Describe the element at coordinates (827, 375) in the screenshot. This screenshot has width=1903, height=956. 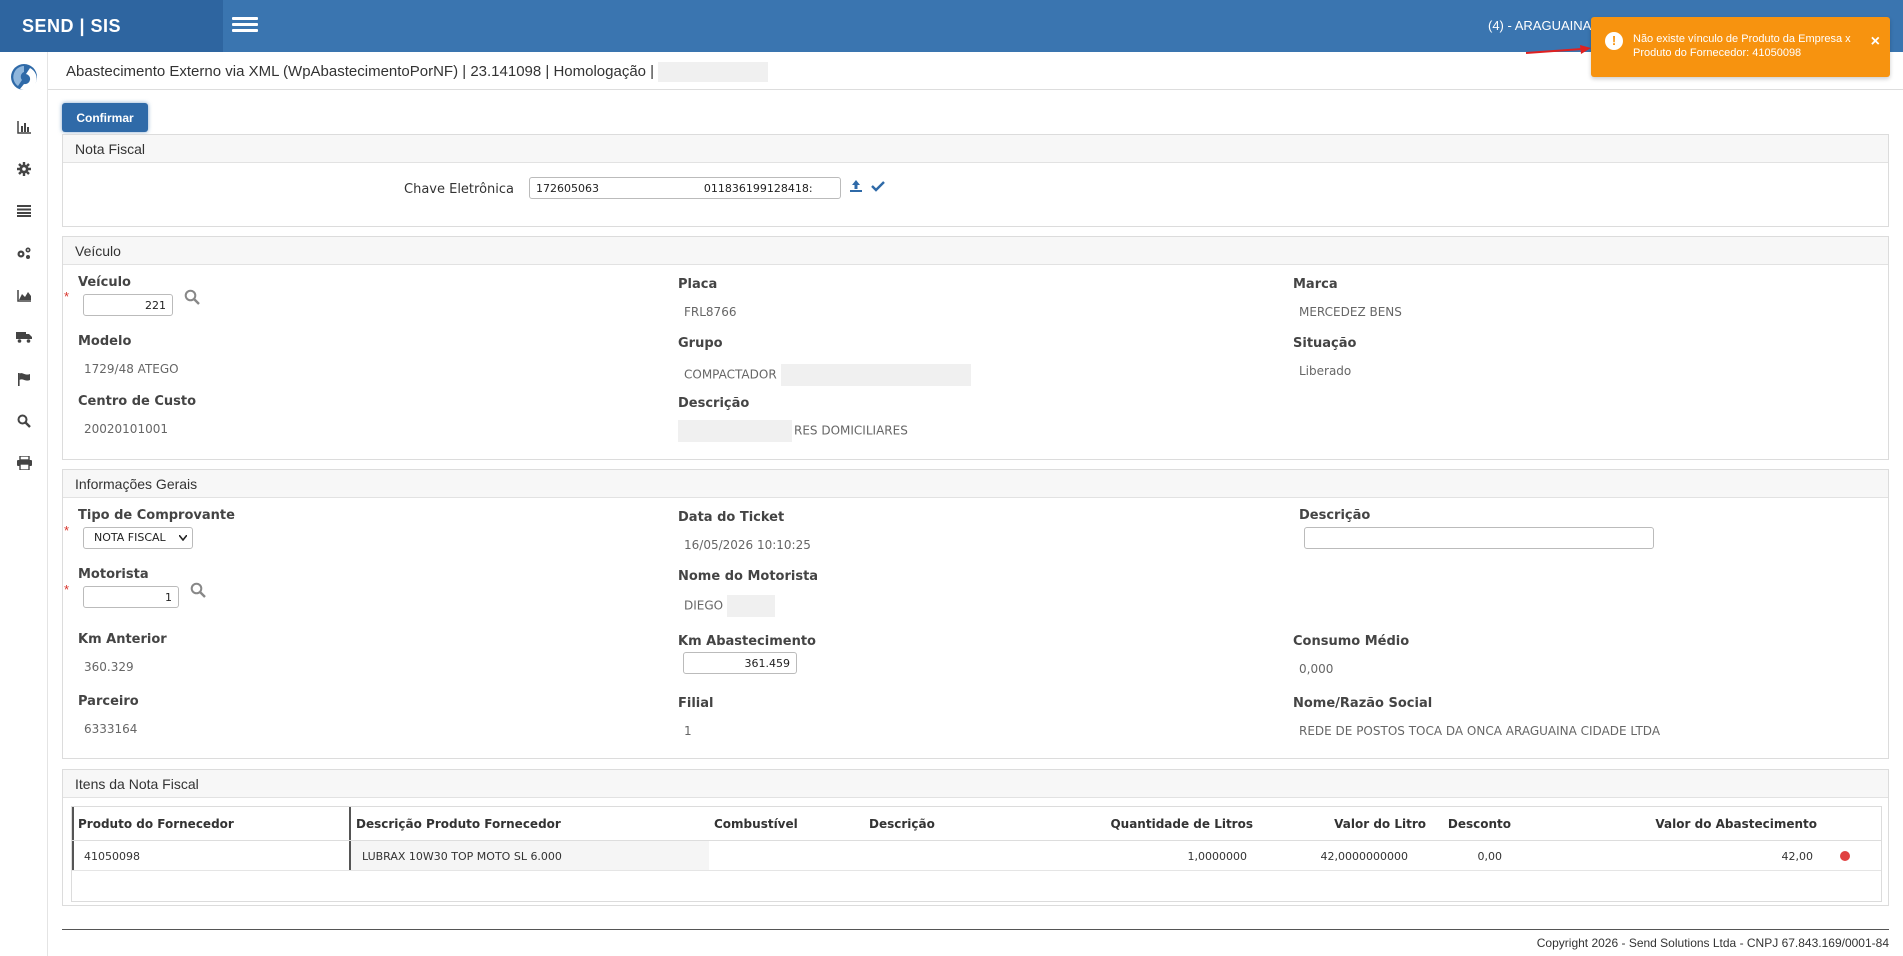
I see `grupo-value: COMPACTADOR` at that location.